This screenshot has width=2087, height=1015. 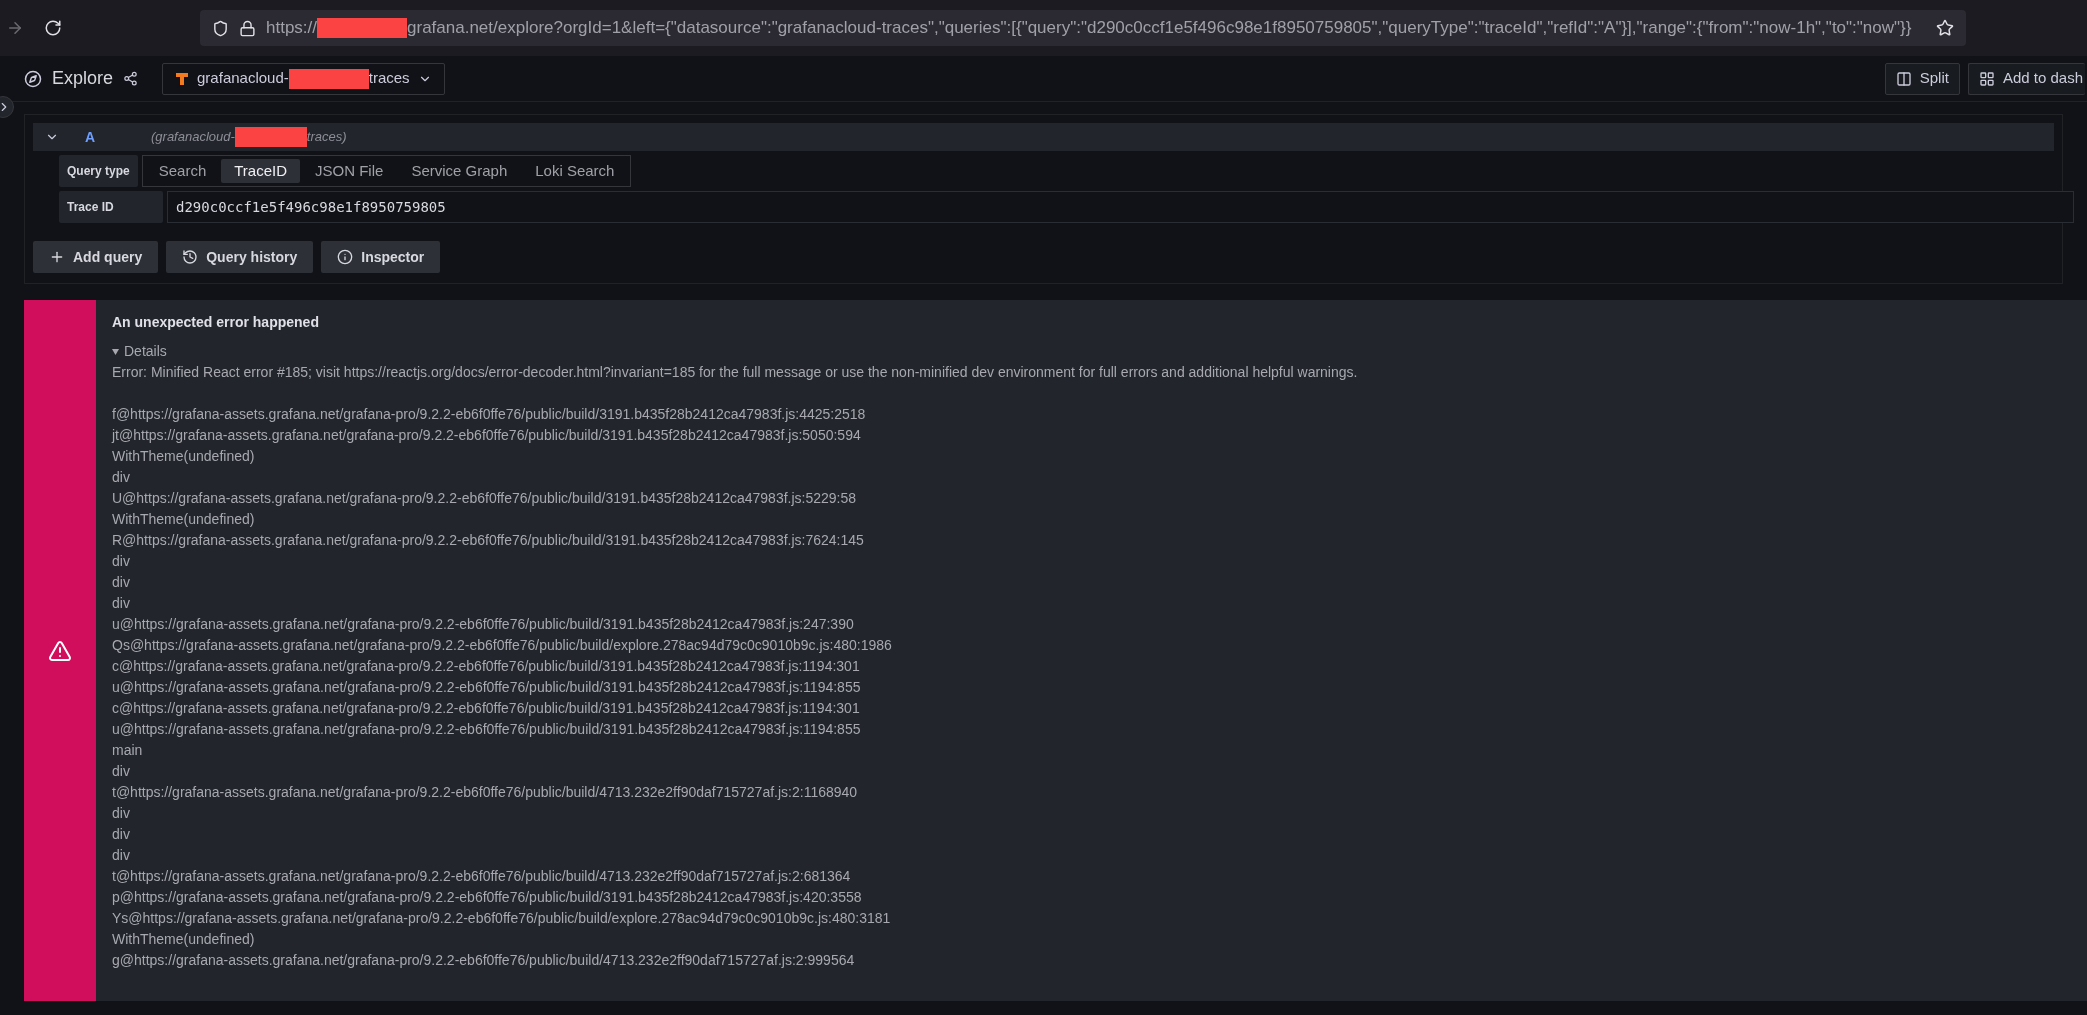 What do you see at coordinates (83, 78) in the screenshot?
I see `page-title: Explore` at bounding box center [83, 78].